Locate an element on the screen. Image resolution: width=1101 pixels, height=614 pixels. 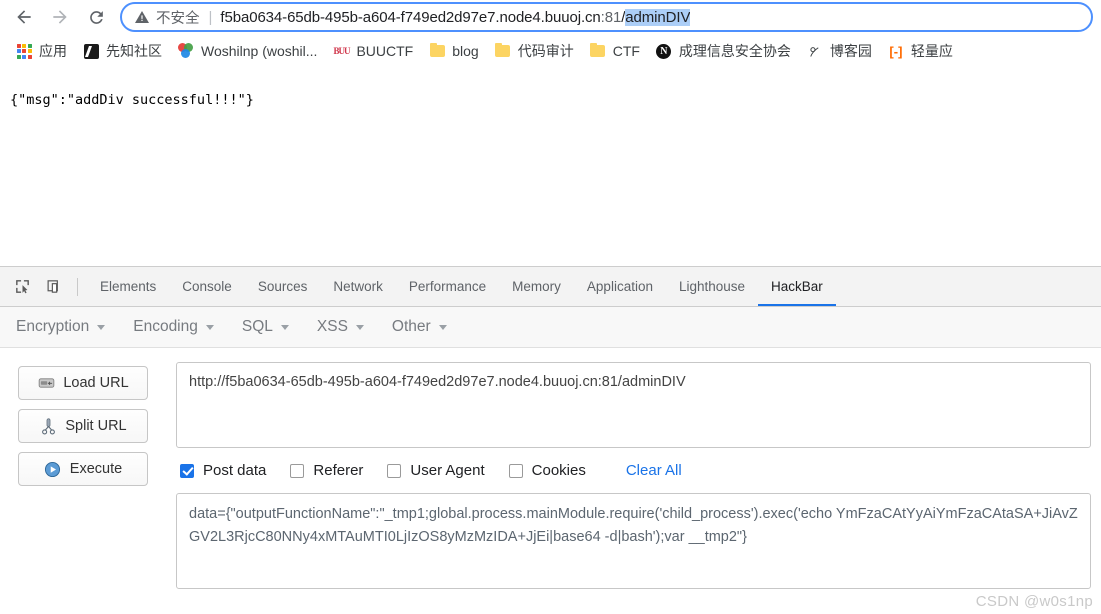
bookmark-cnblogs: 博客园 is located at coordinates (839, 51).